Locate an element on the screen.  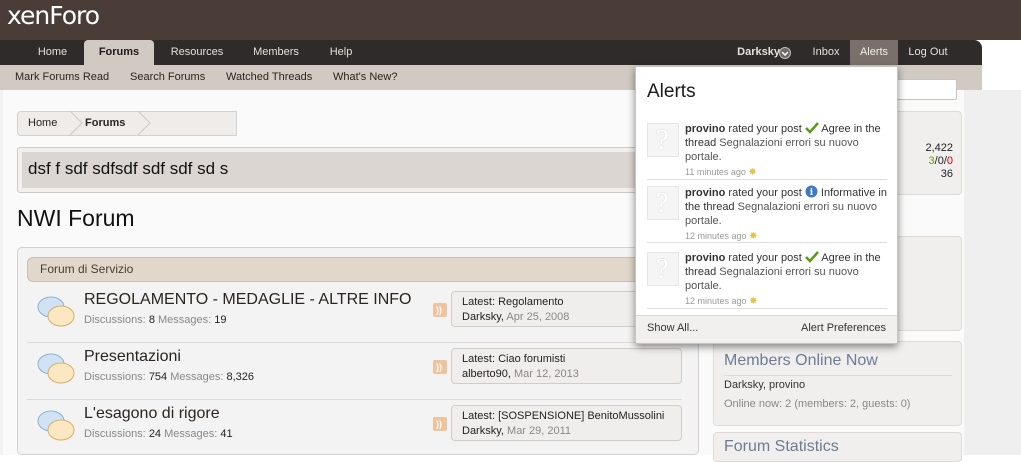
messages-count: 8,326 is located at coordinates (240, 377).